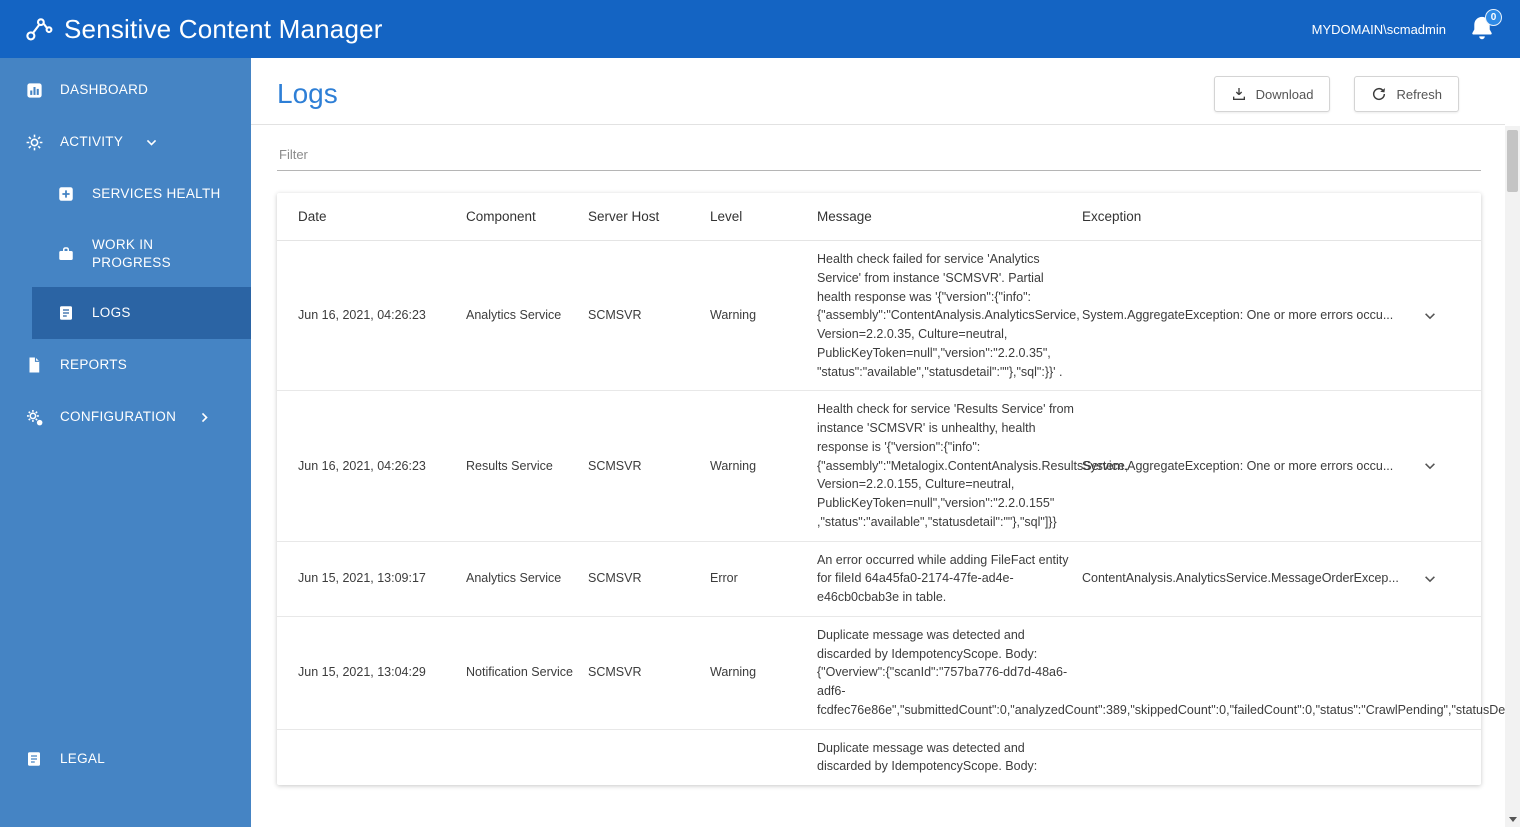 Image resolution: width=1520 pixels, height=827 pixels. I want to click on refresh-button: Refresh, so click(1406, 94).